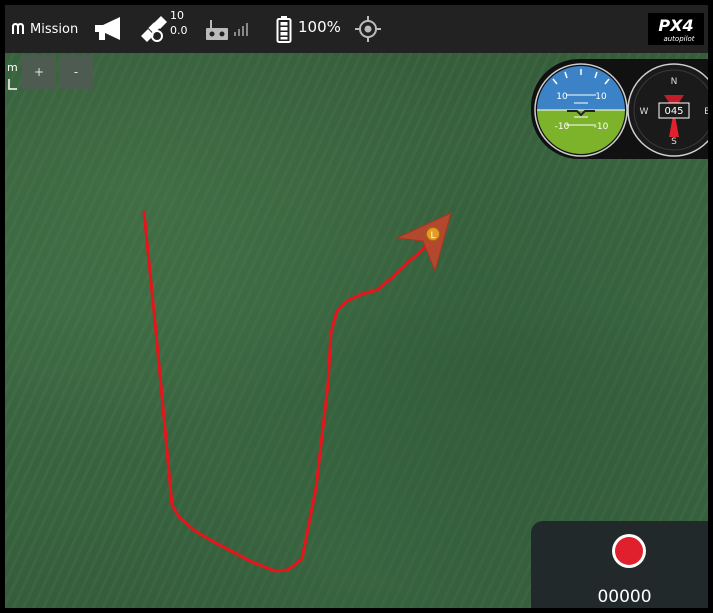  What do you see at coordinates (76, 72) in the screenshot?
I see `zoom-out-button: -` at bounding box center [76, 72].